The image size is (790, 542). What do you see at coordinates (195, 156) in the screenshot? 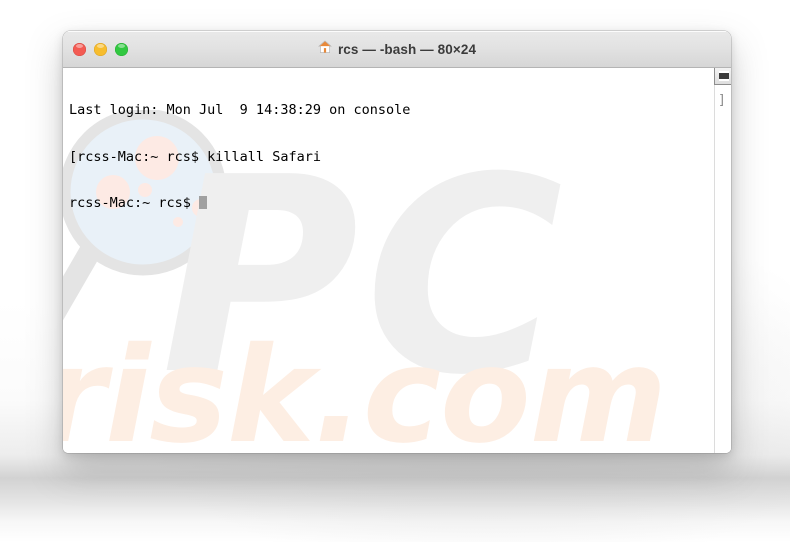
I see `terminal-line: [rcss-Mac:~ rcs$ killall Safari` at bounding box center [195, 156].